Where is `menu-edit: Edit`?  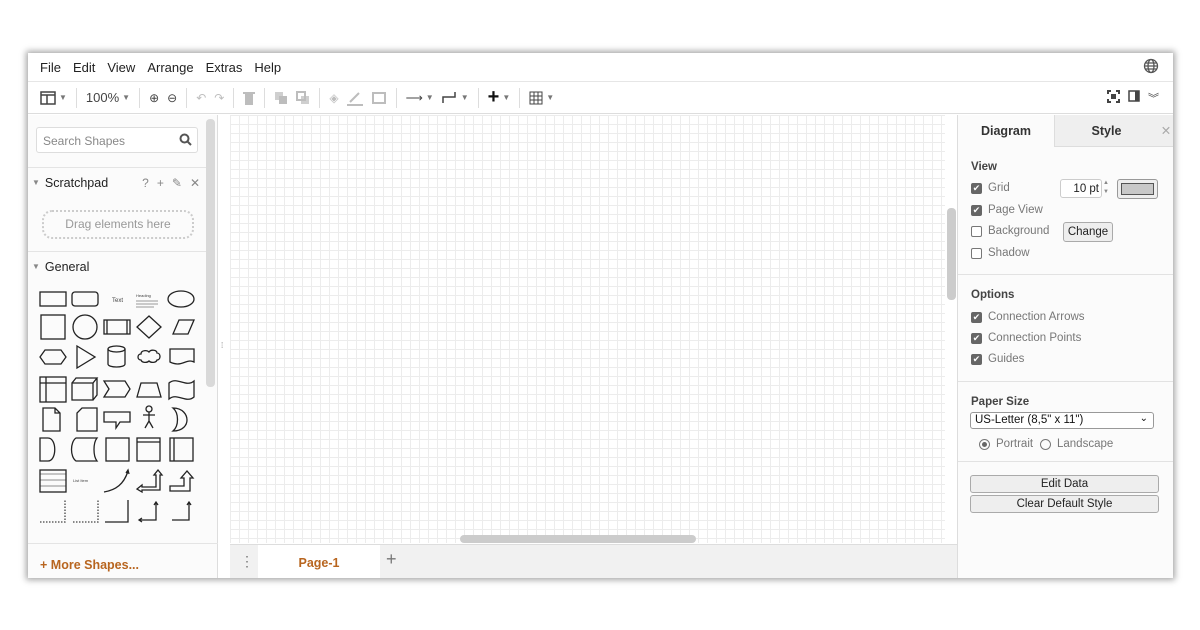 menu-edit: Edit is located at coordinates (84, 67).